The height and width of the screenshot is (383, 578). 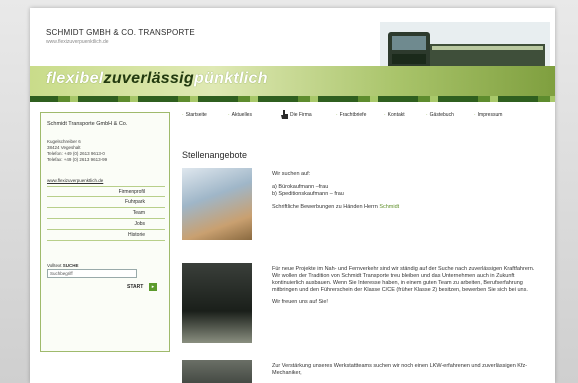 I want to click on nav-item-die-firma: Die Firma, so click(x=301, y=115).